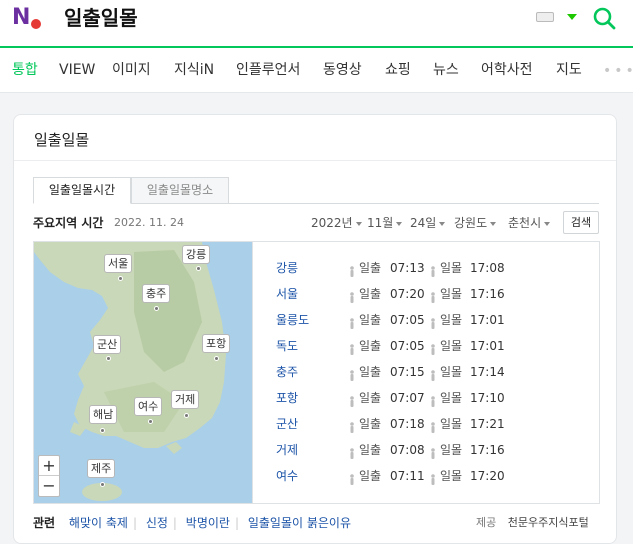 This screenshot has width=633, height=544. I want to click on tab-map: 지도, so click(569, 70).